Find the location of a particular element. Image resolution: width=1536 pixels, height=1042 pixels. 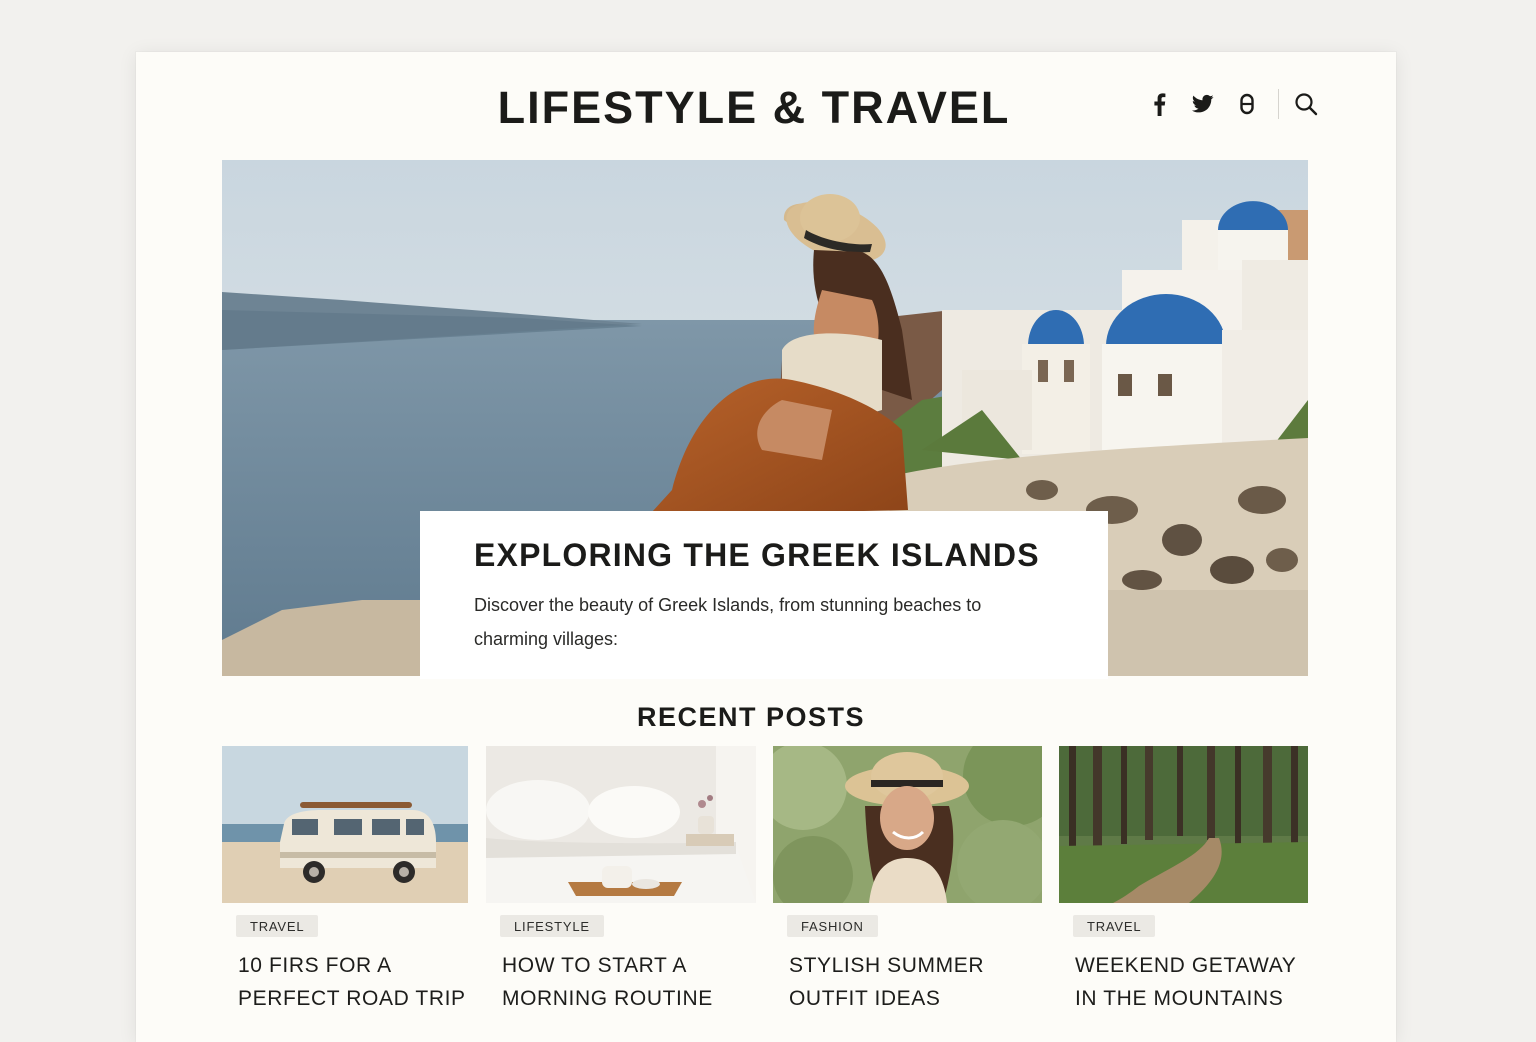

post-category-badge: FASHION is located at coordinates (832, 926).